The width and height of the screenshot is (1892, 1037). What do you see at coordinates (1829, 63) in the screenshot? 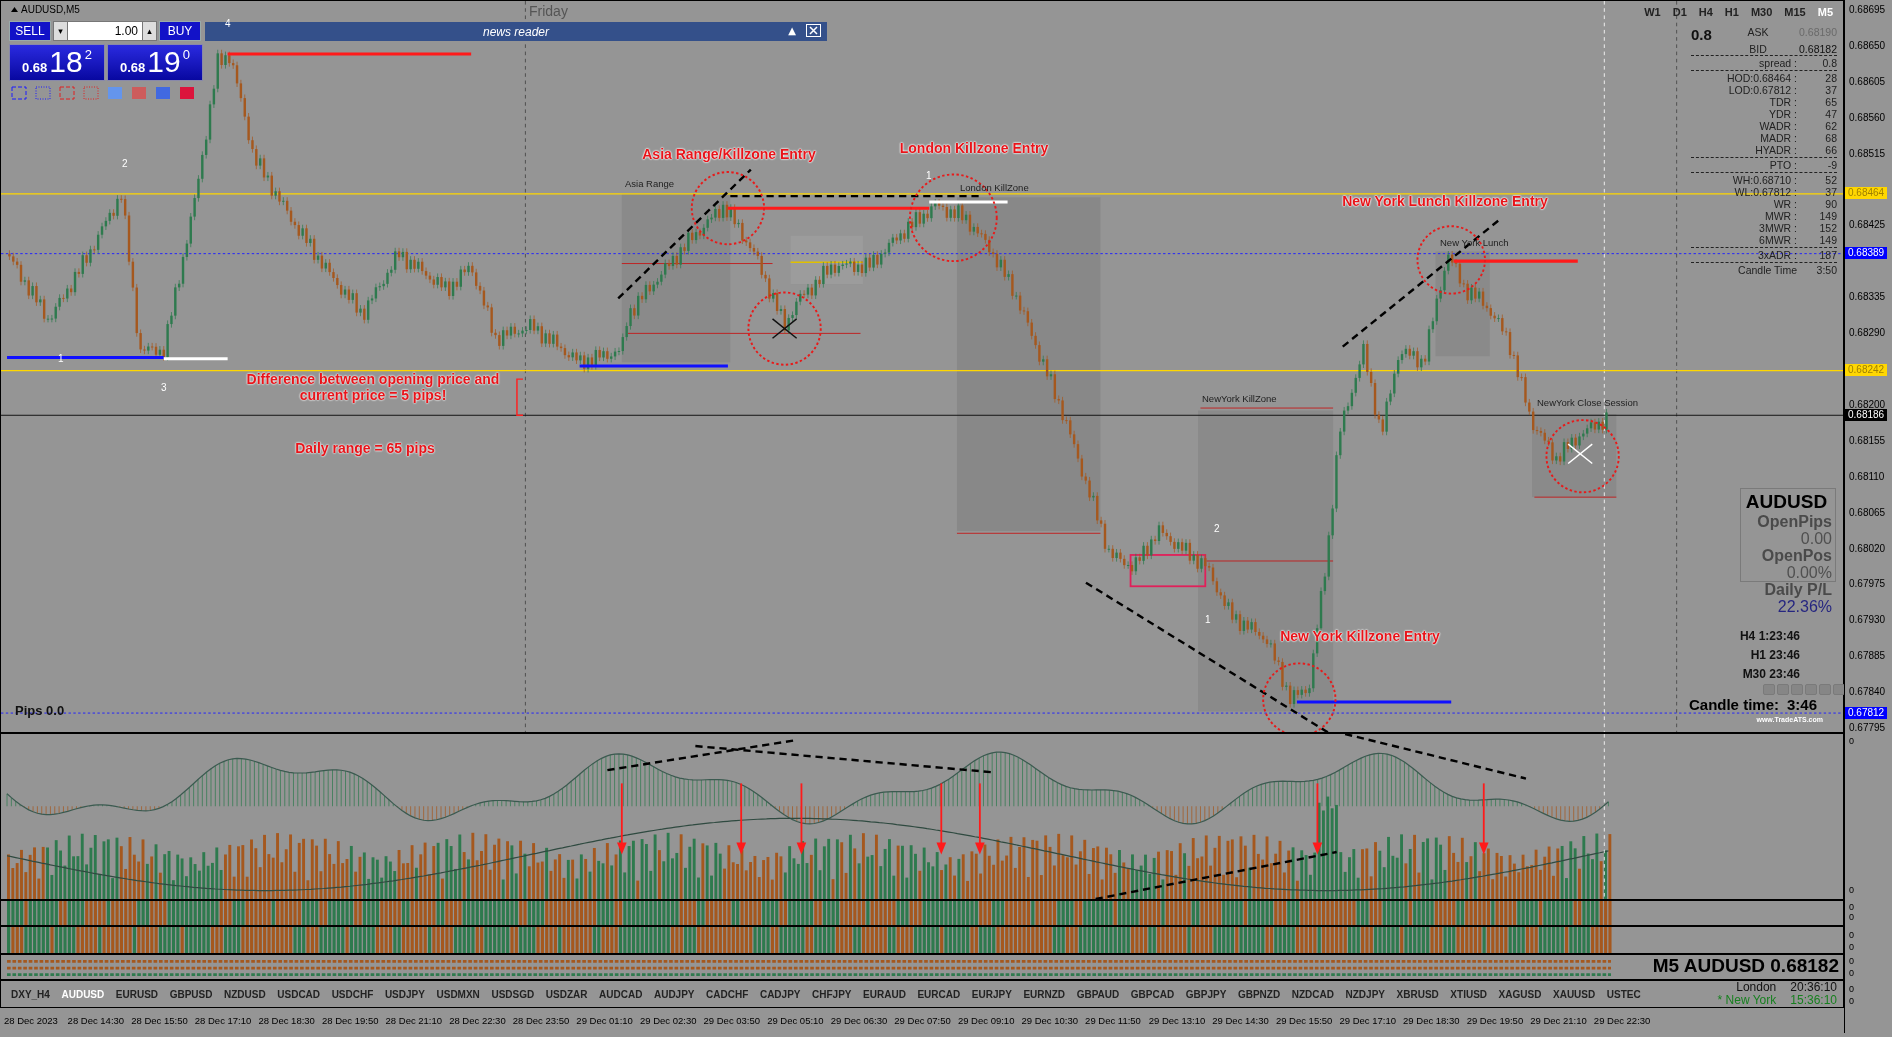
I see `stat-value: 0.8` at bounding box center [1829, 63].